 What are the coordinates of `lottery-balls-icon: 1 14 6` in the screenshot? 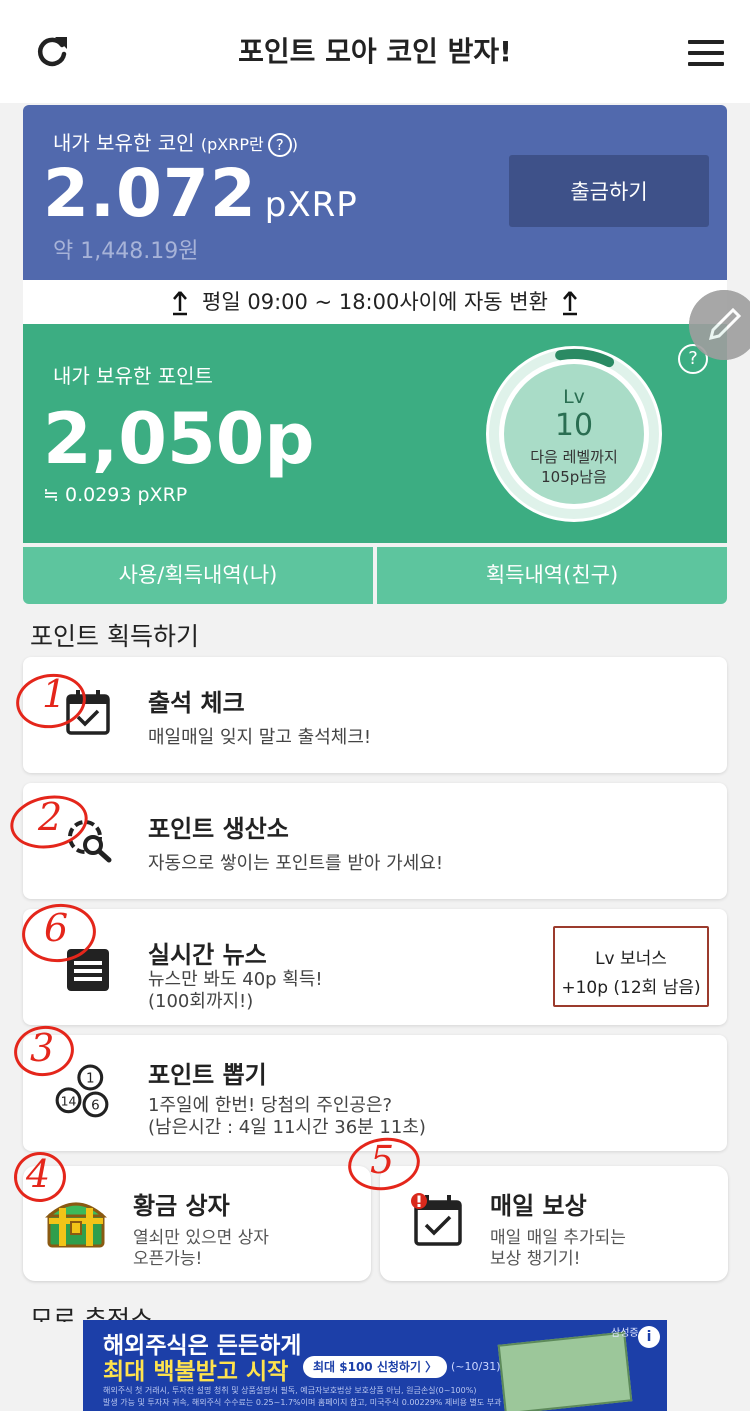 It's located at (82, 1091).